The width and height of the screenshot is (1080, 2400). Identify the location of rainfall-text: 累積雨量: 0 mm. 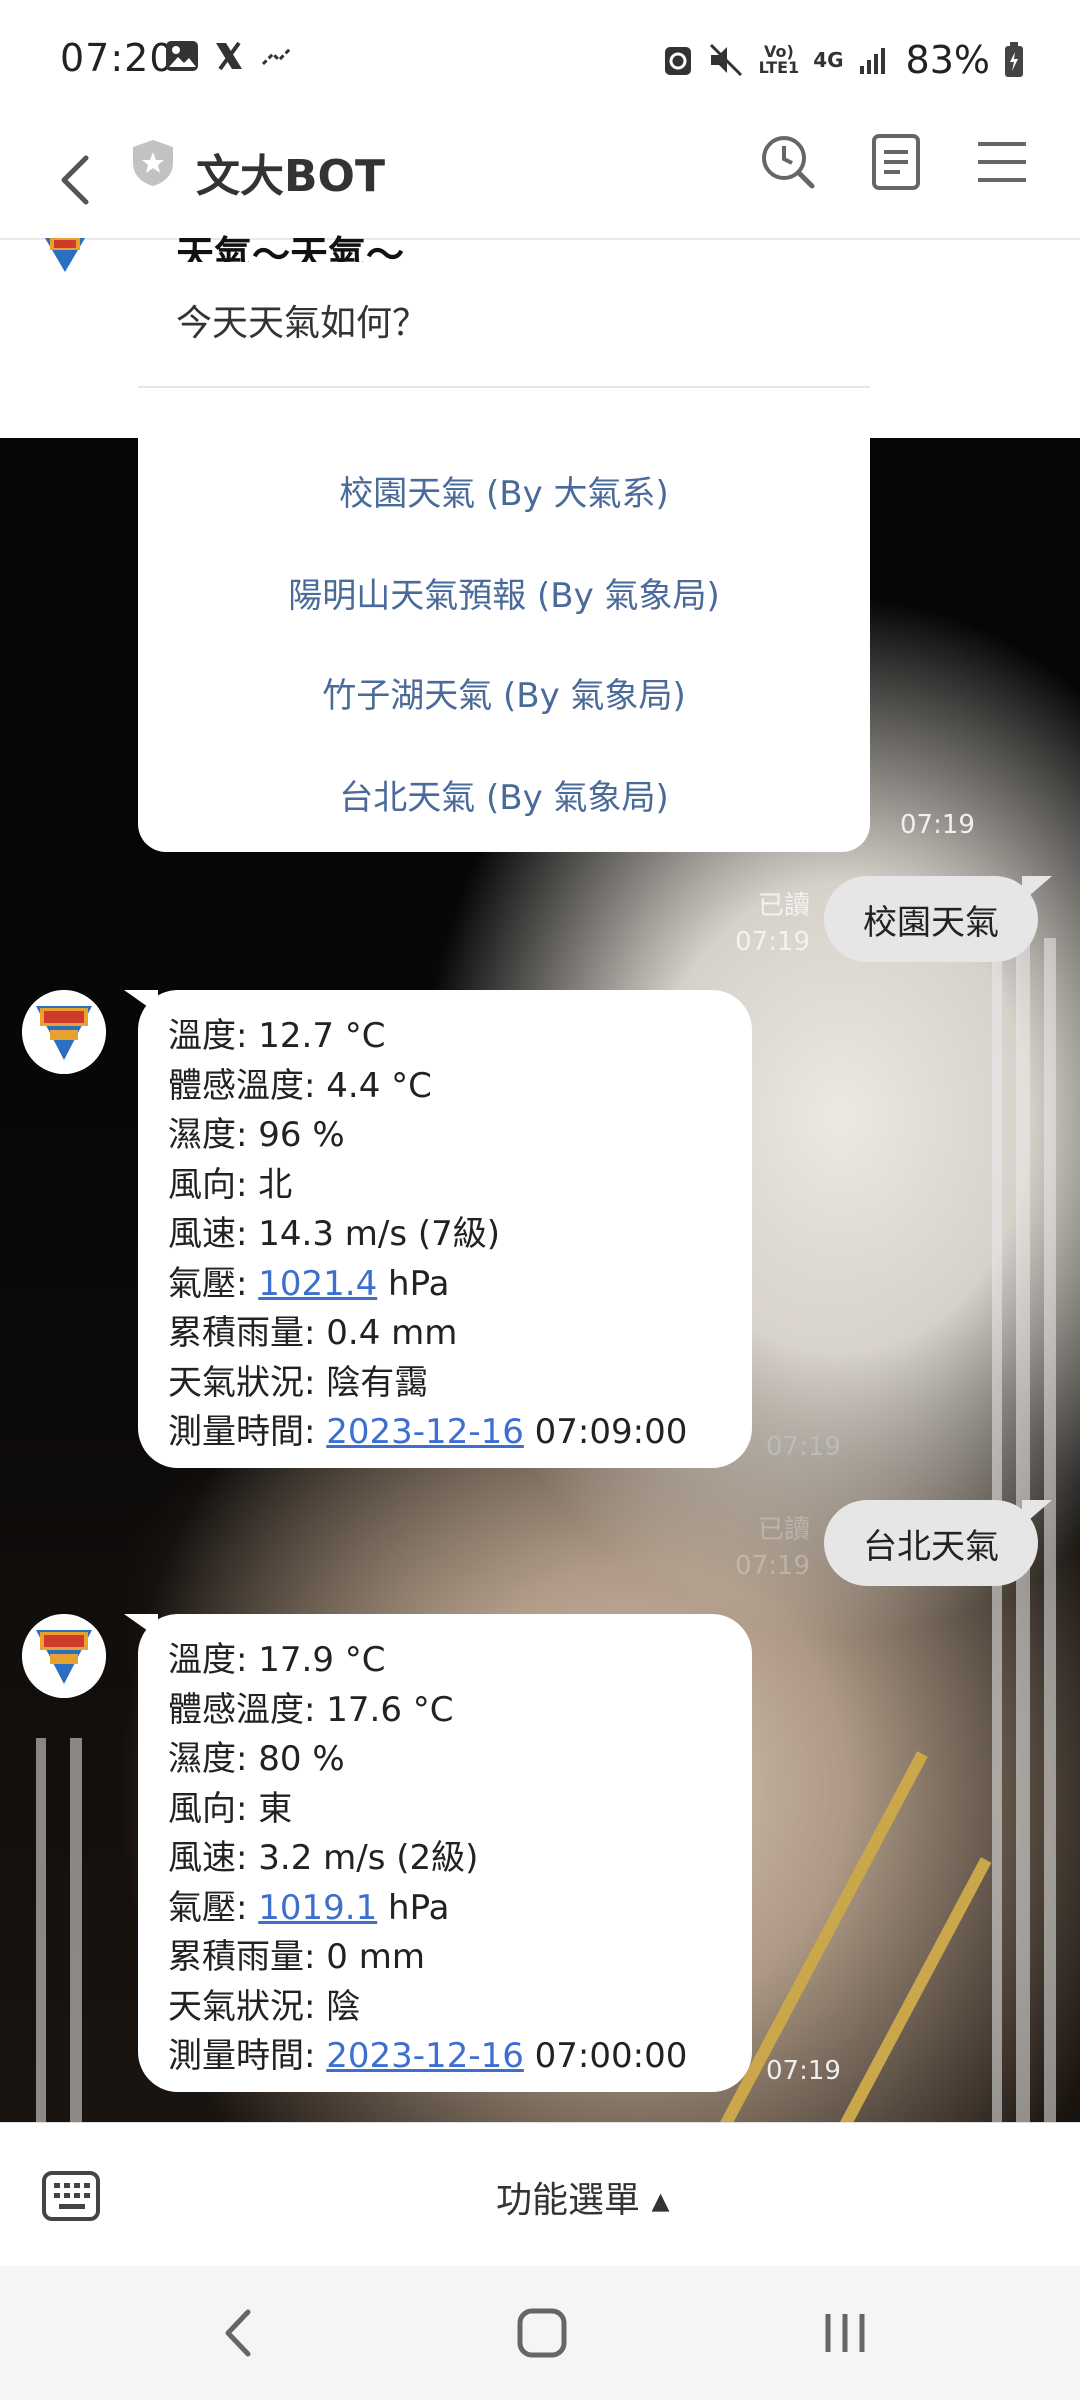
(296, 1957).